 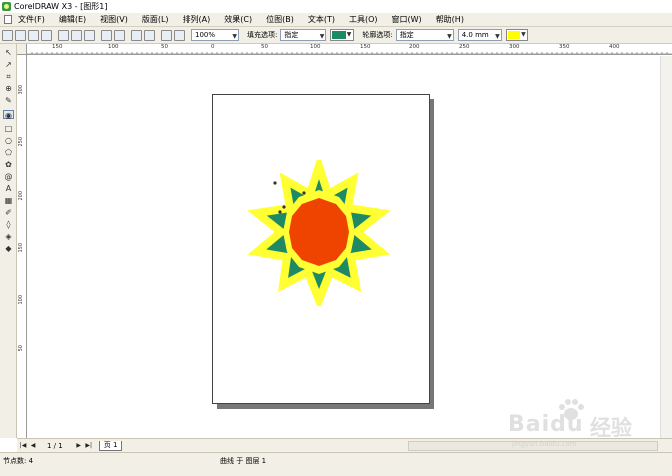 I want to click on menu-window: 窗口(W), so click(x=407, y=19).